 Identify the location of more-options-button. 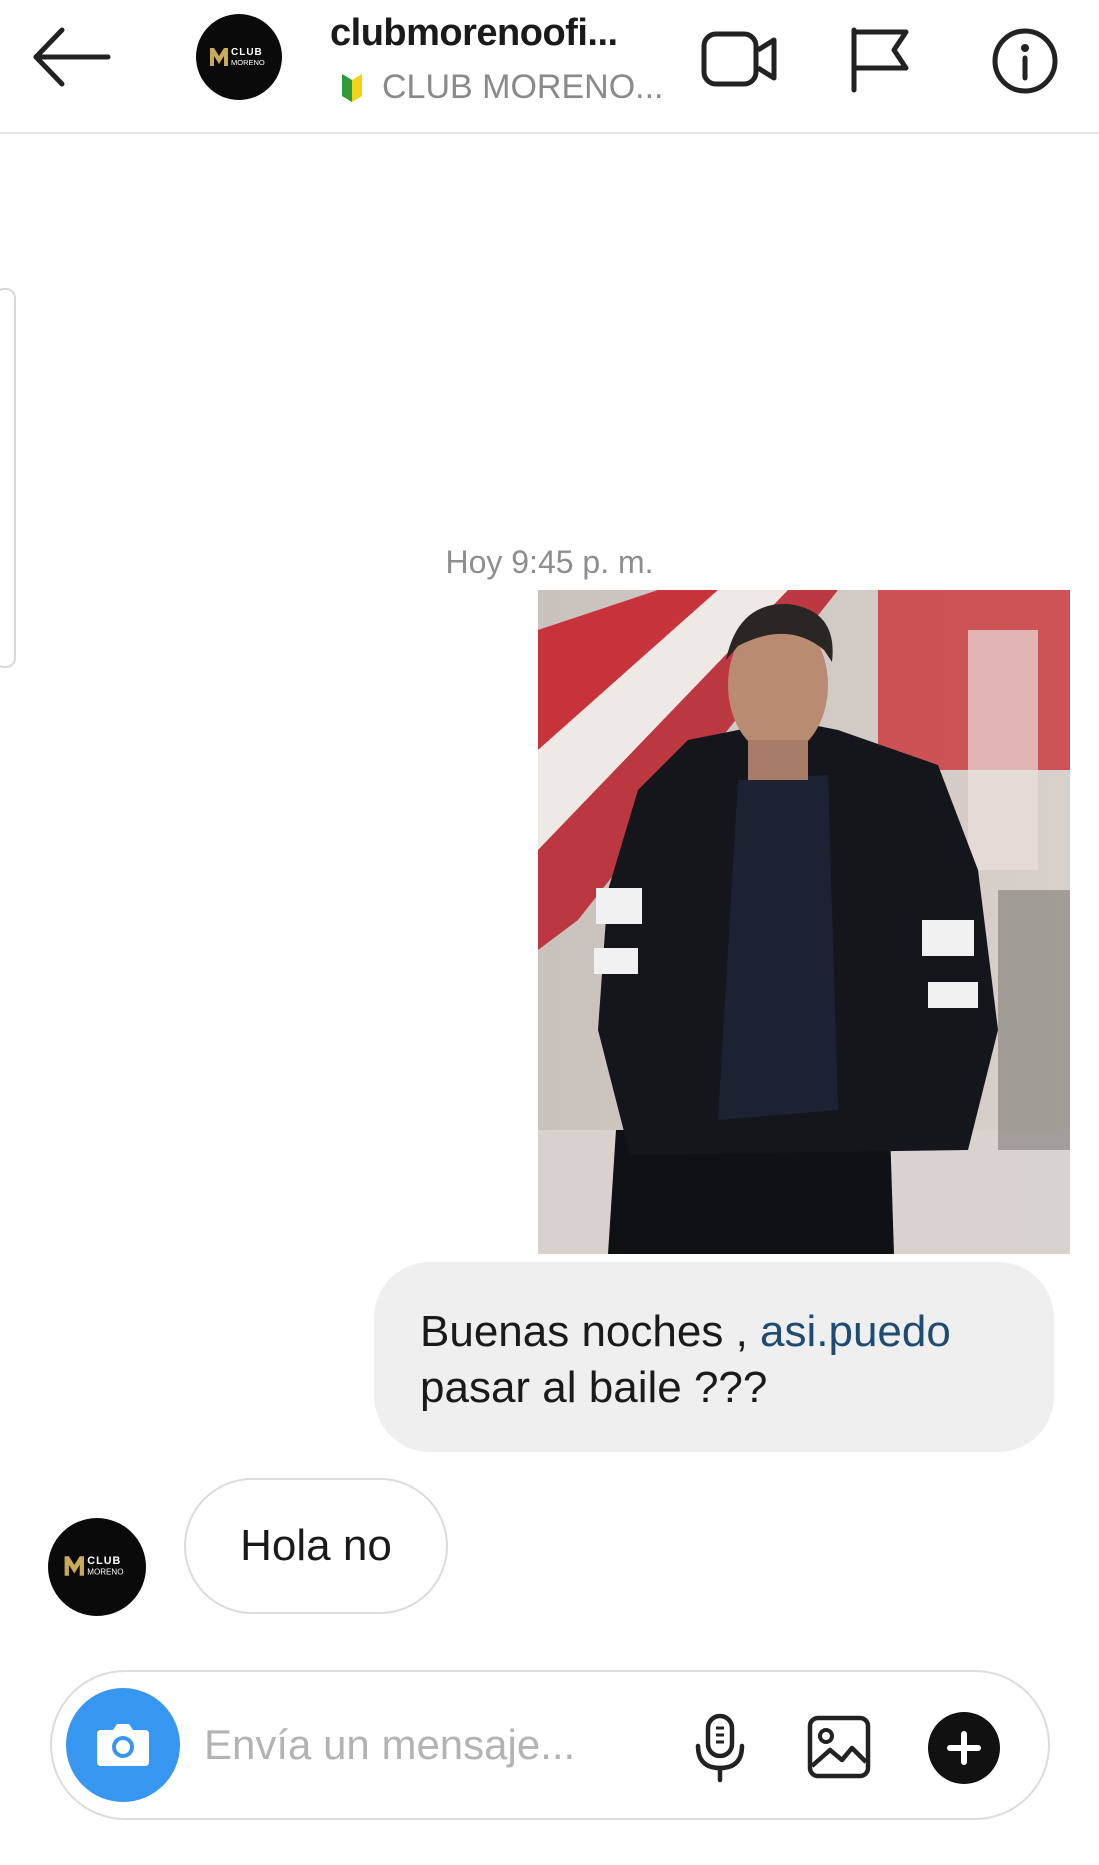
(964, 1748).